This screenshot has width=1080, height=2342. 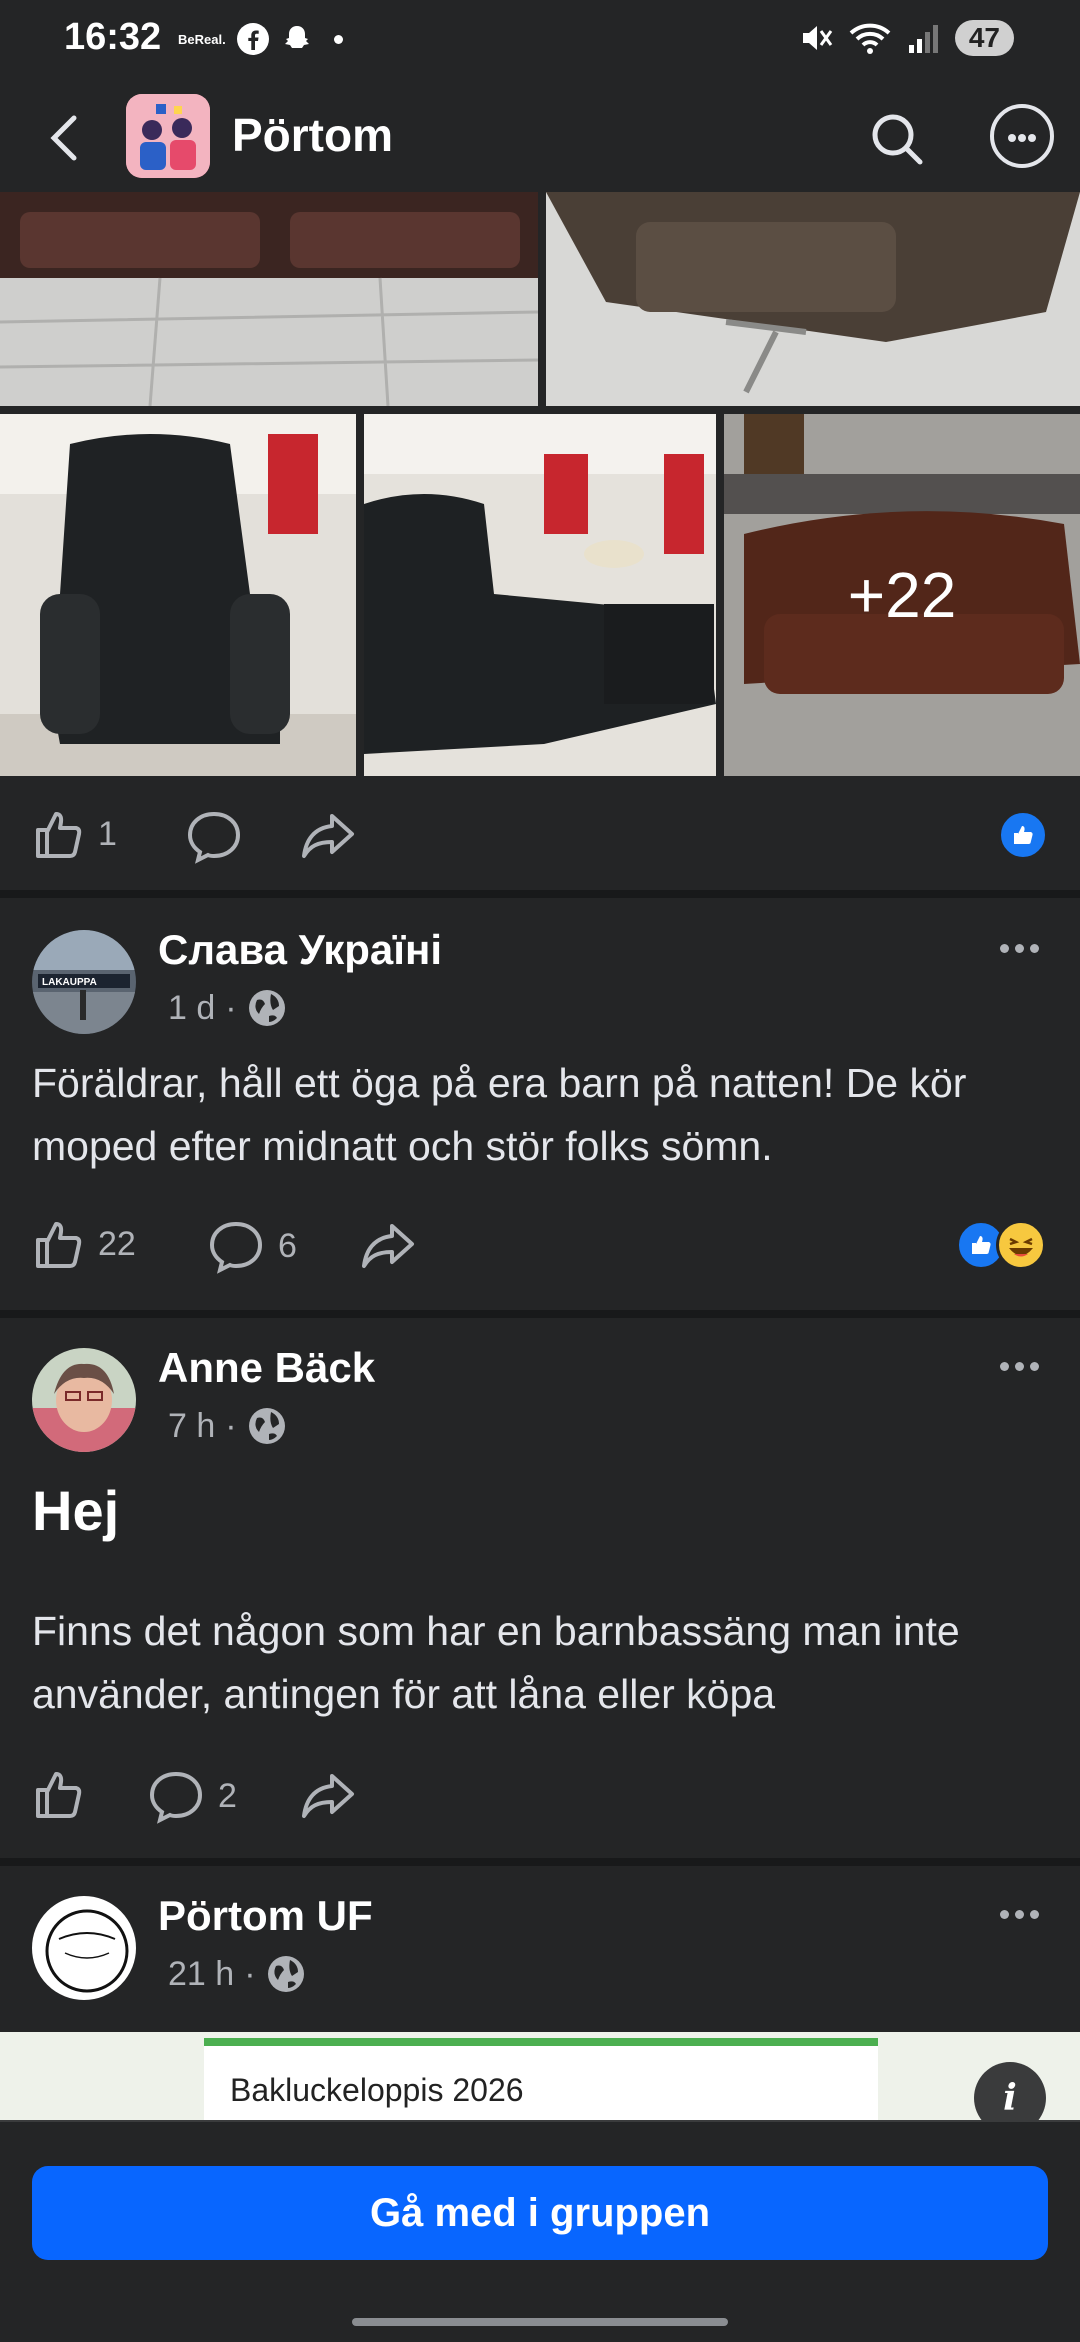 I want to click on like-reaction-icon, so click(x=1023, y=835).